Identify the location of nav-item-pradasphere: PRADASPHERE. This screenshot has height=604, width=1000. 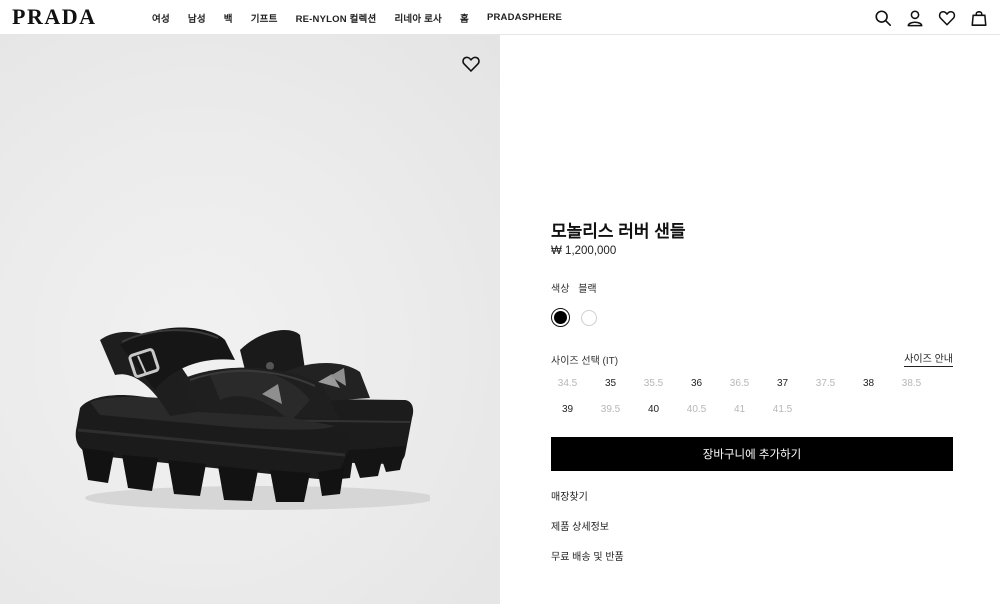
(524, 17).